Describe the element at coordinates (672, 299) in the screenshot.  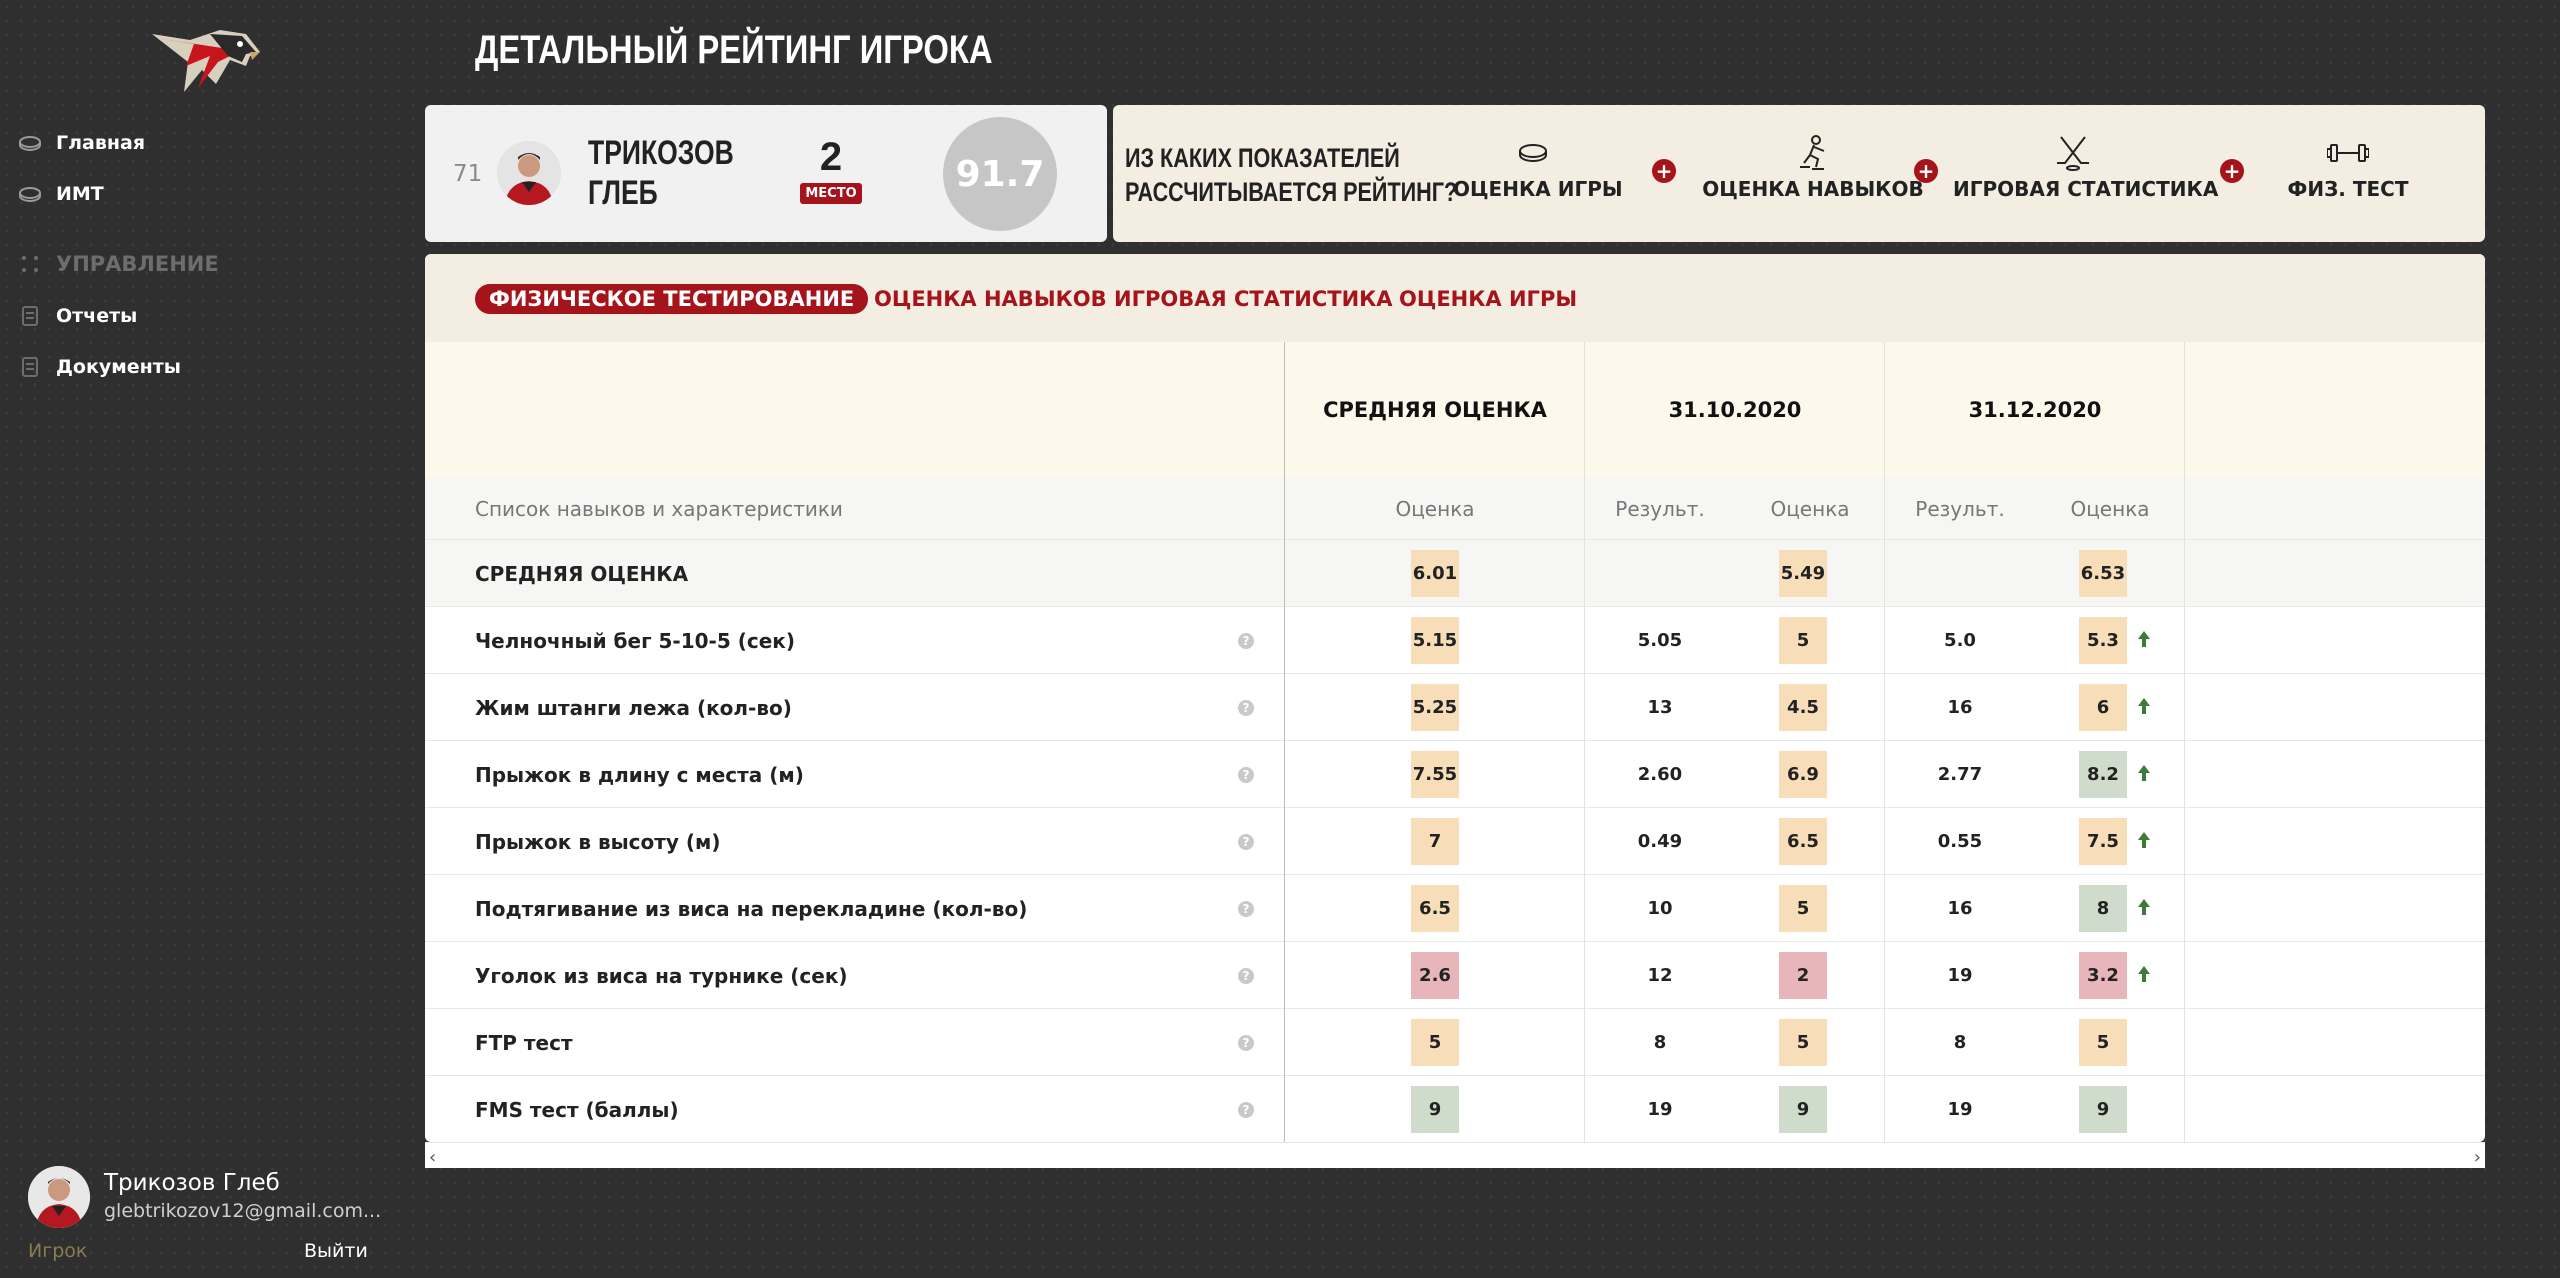
I see `tab-physical-testing: ФИЗИЧЕСКОЕ ТЕСТИРОВАНИЕ` at that location.